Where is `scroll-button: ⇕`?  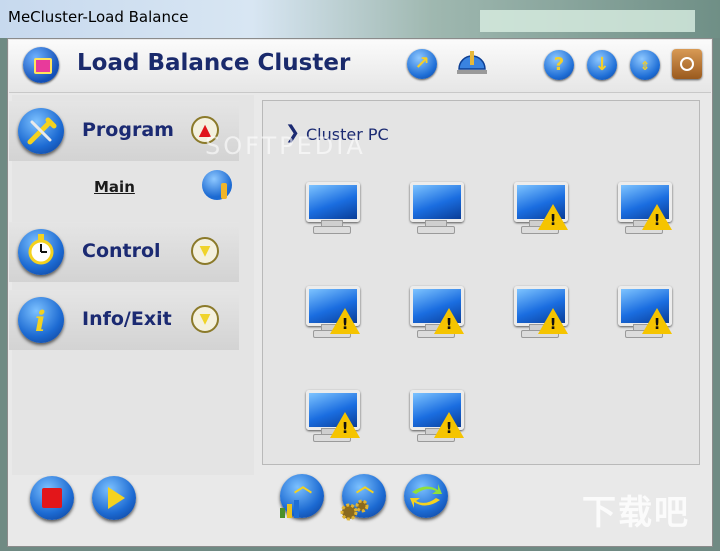 scroll-button: ⇕ is located at coordinates (645, 65).